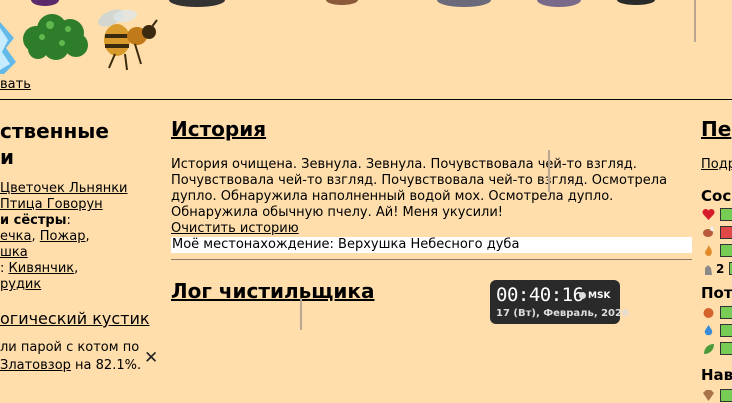 This screenshot has width=732, height=403. What do you see at coordinates (708, 395) in the screenshot?
I see `gem-icon` at bounding box center [708, 395].